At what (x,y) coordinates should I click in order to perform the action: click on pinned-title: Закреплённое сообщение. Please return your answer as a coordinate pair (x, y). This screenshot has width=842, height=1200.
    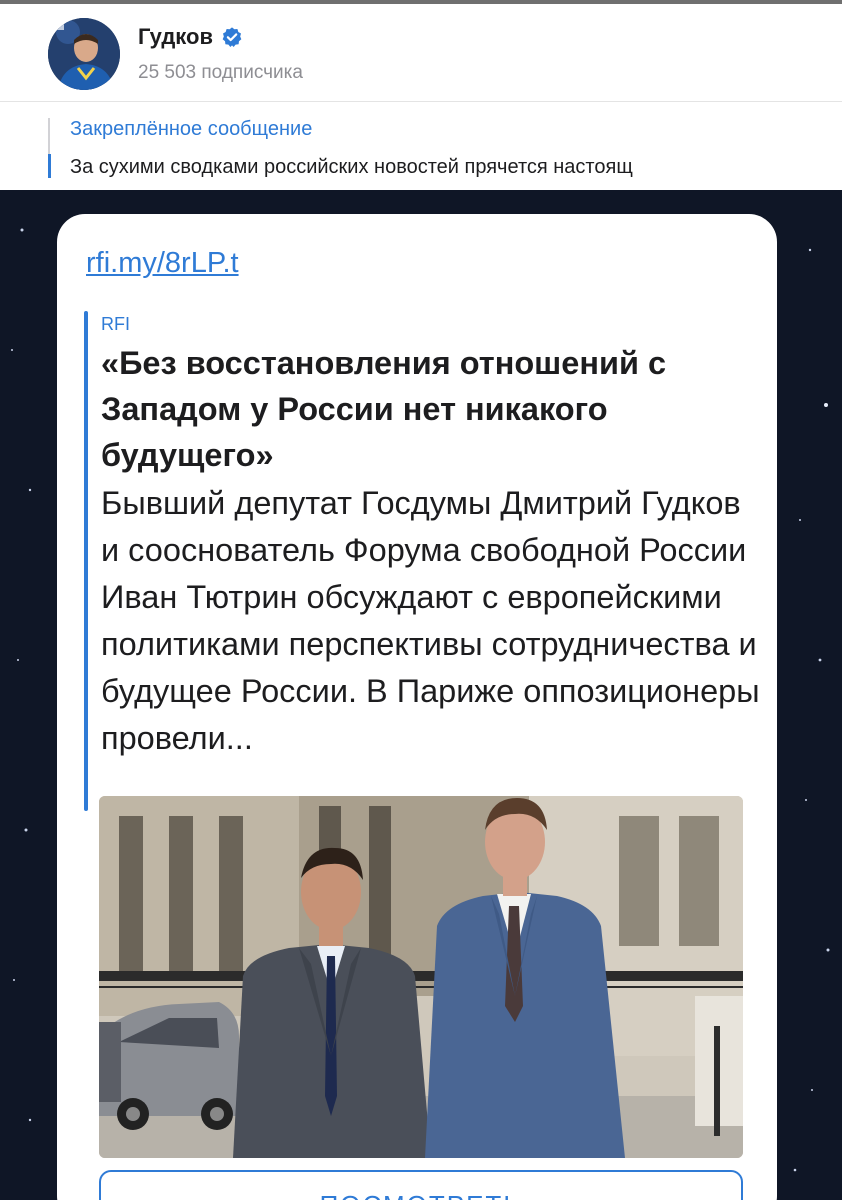
    Looking at the image, I should click on (191, 129).